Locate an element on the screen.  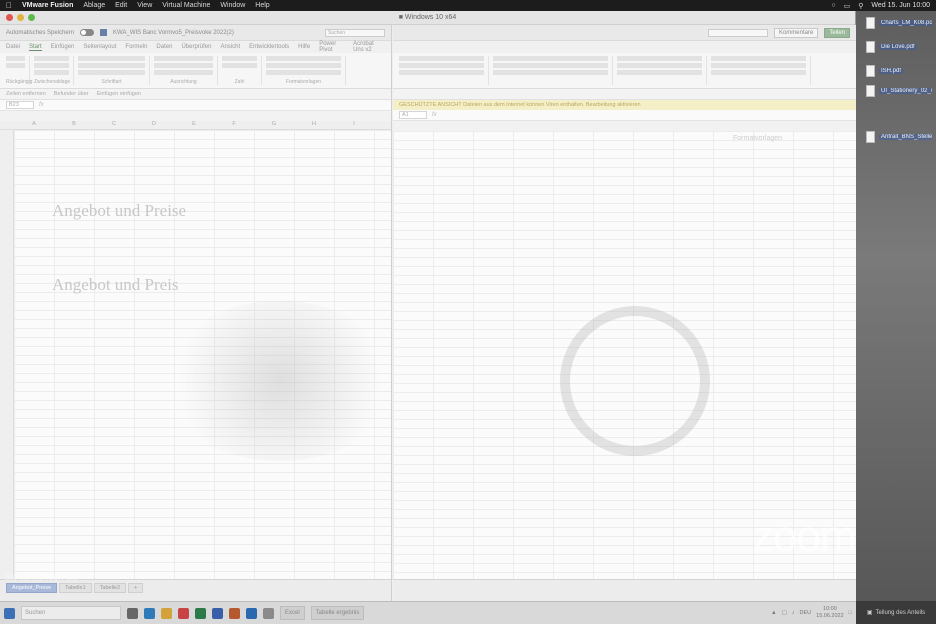
menu-item-virtual-machine: Virtual Machine is located at coordinates (186, 5).